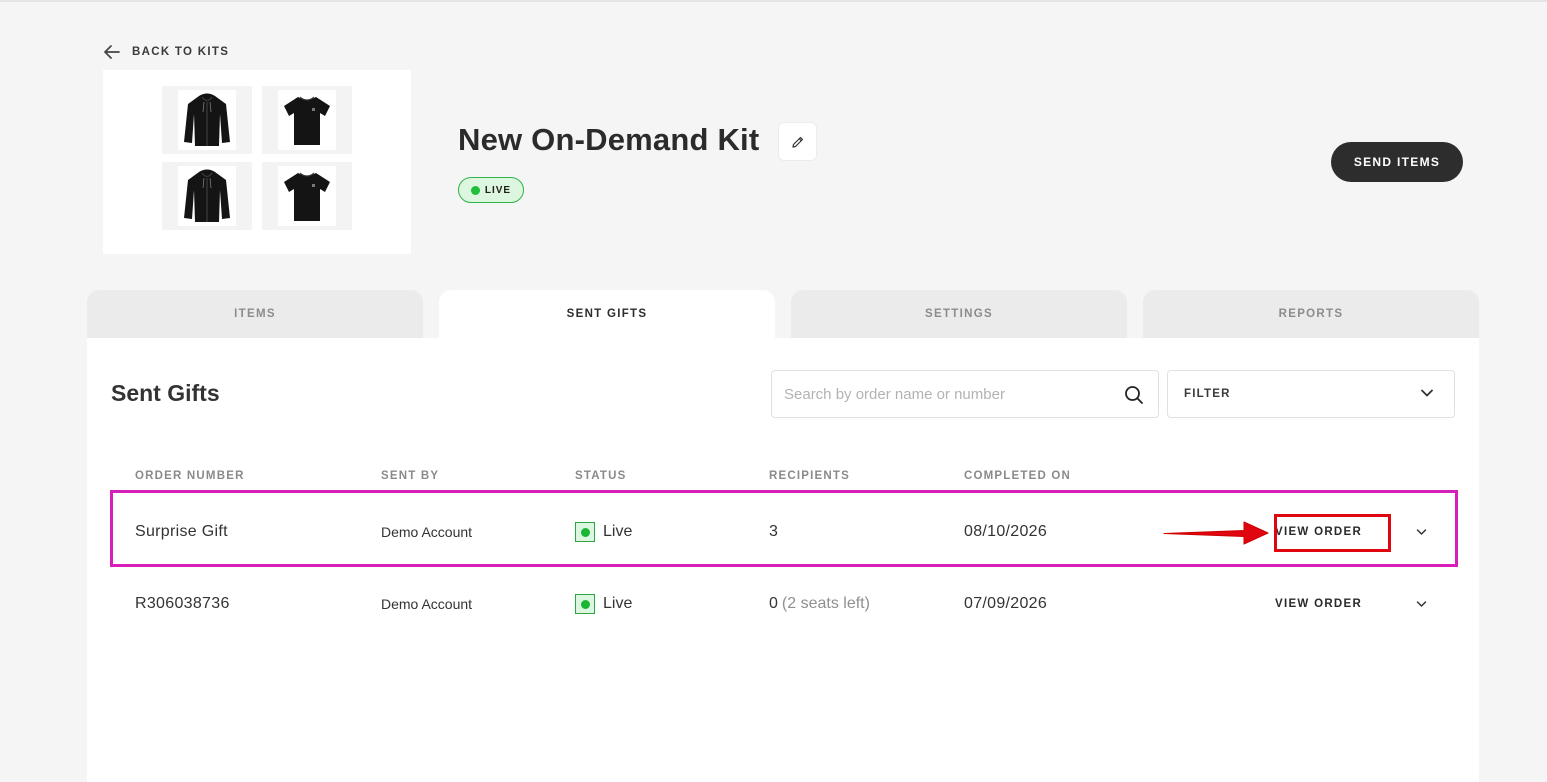 The image size is (1547, 782). What do you see at coordinates (255, 314) in the screenshot?
I see `tab-items: ITEMS` at bounding box center [255, 314].